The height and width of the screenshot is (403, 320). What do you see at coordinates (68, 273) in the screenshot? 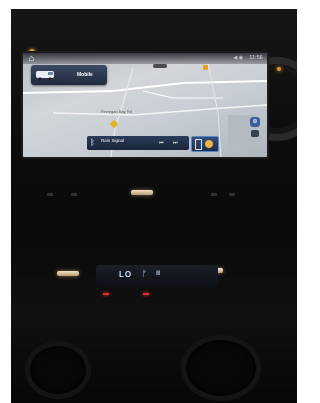
I see `left-temp-slider` at bounding box center [68, 273].